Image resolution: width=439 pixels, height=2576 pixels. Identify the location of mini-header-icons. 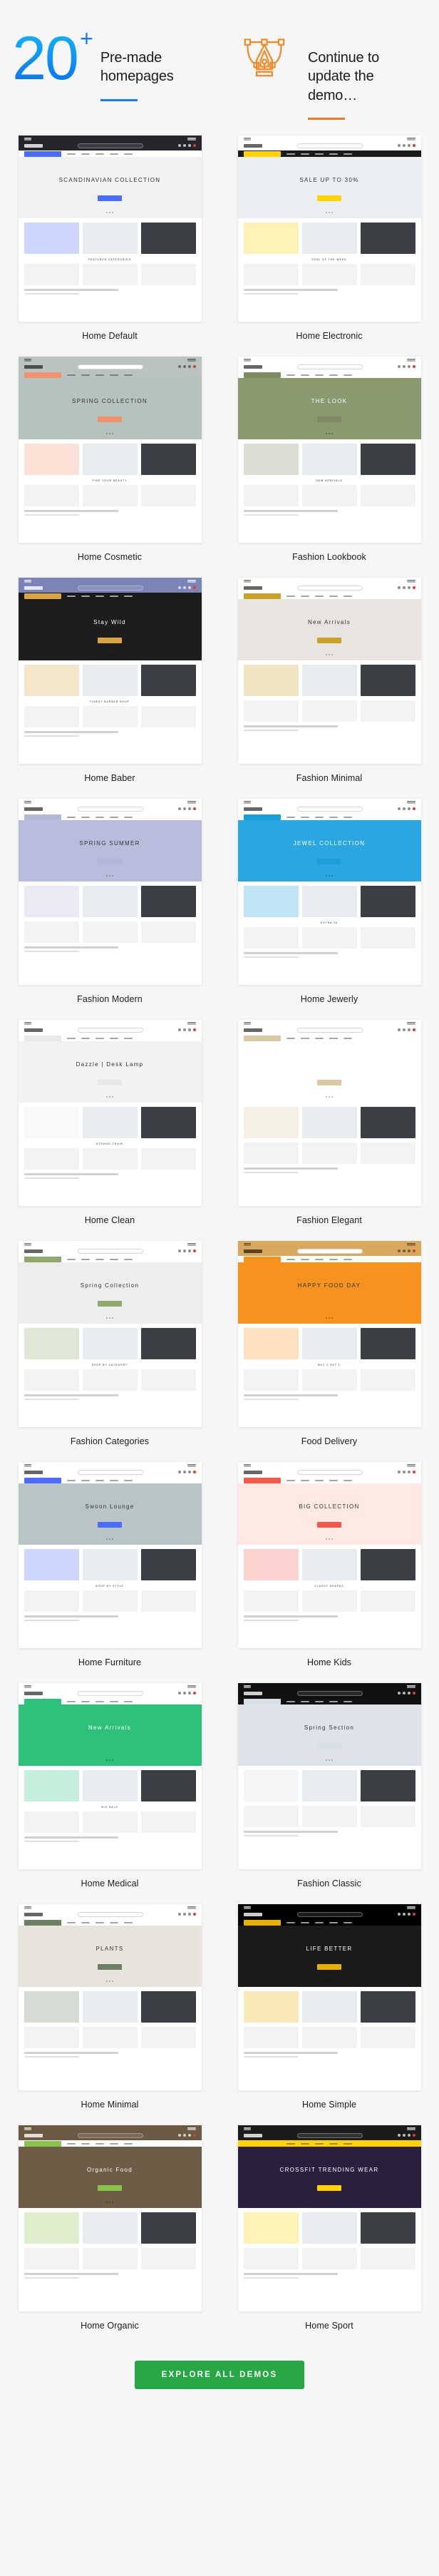
(406, 145).